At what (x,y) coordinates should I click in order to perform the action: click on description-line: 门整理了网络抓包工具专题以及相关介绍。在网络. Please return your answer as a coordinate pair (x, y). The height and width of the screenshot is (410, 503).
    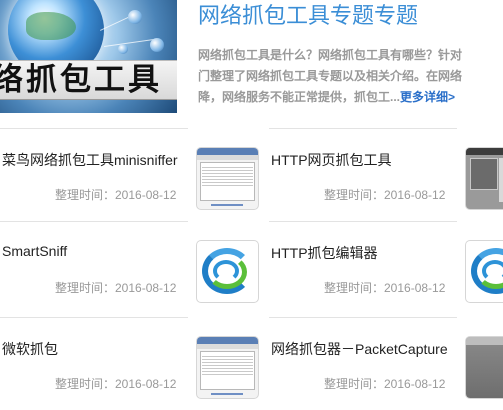
    Looking at the image, I should click on (330, 76).